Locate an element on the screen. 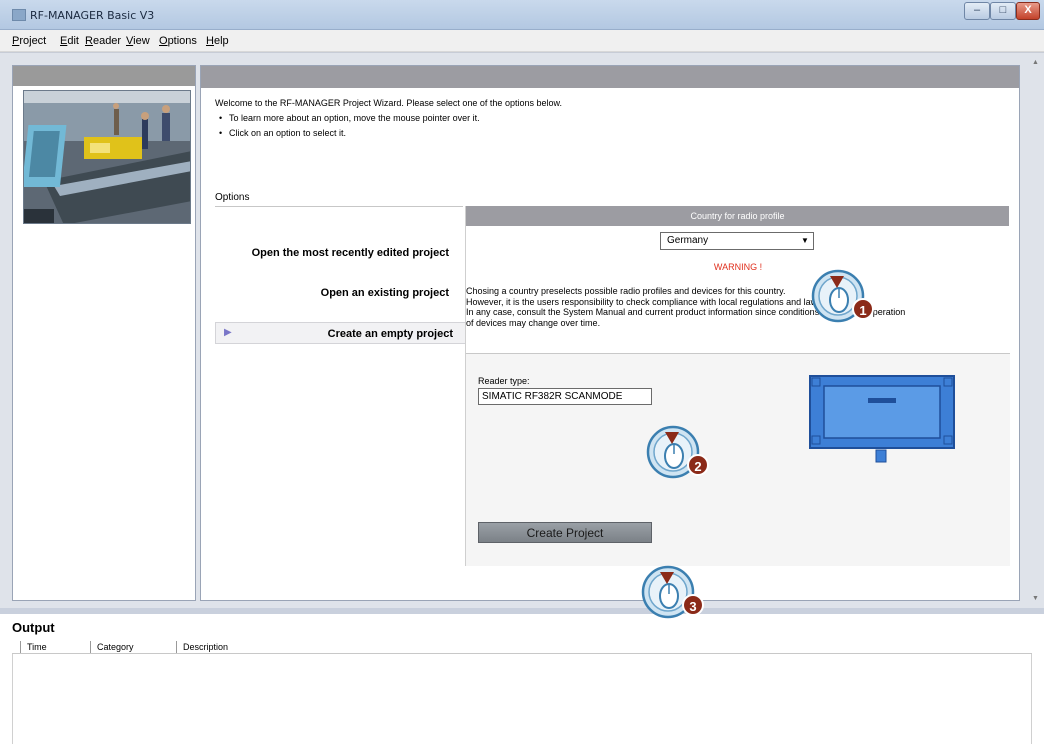  scroll-down-icon: ▼ is located at coordinates (1035, 598).